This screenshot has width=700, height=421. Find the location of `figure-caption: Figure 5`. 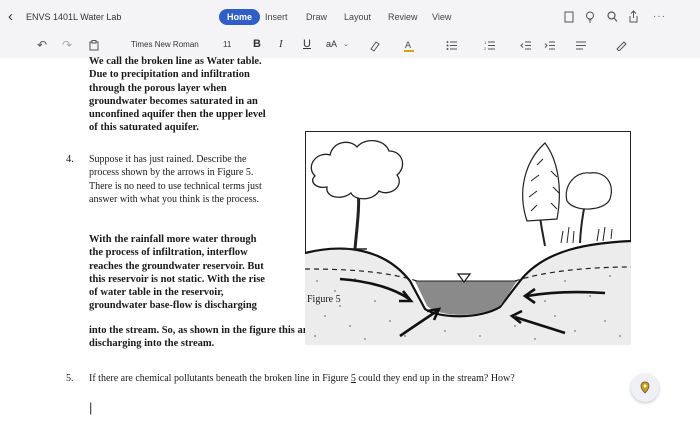

figure-caption: Figure 5 is located at coordinates (324, 299).